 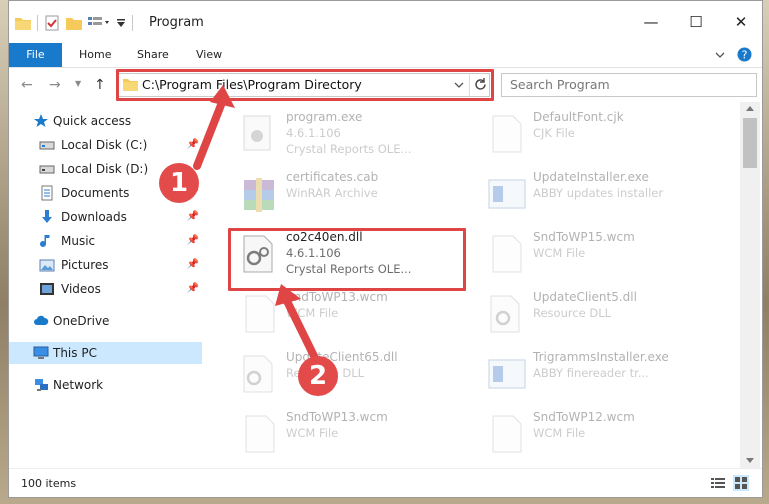 What do you see at coordinates (318, 376) in the screenshot?
I see `step-2-badge: 2` at bounding box center [318, 376].